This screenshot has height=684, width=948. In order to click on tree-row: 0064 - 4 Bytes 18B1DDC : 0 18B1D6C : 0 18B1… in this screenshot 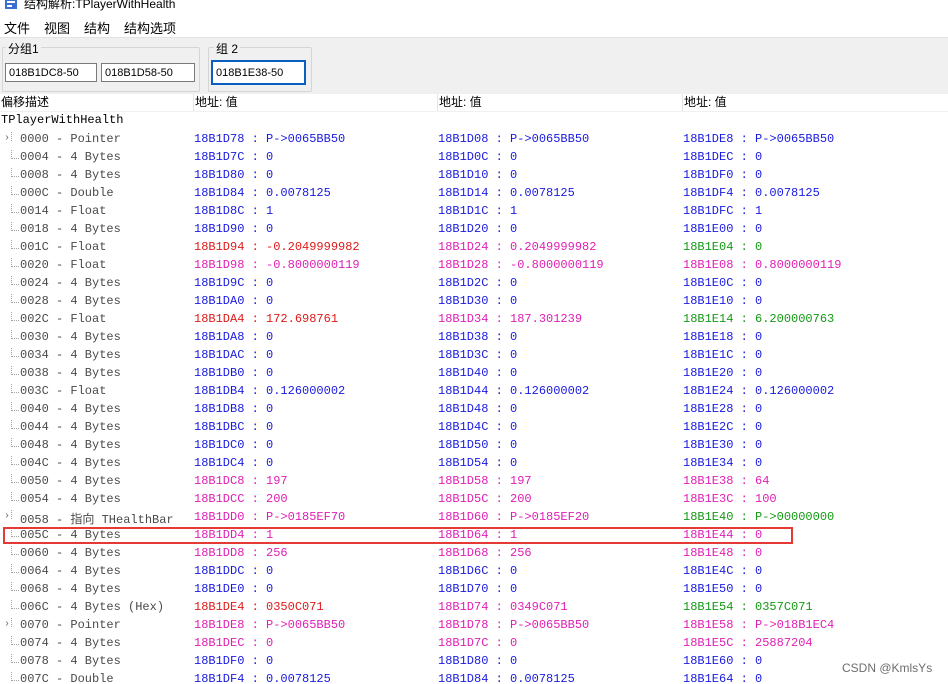, I will do `click(474, 571)`.